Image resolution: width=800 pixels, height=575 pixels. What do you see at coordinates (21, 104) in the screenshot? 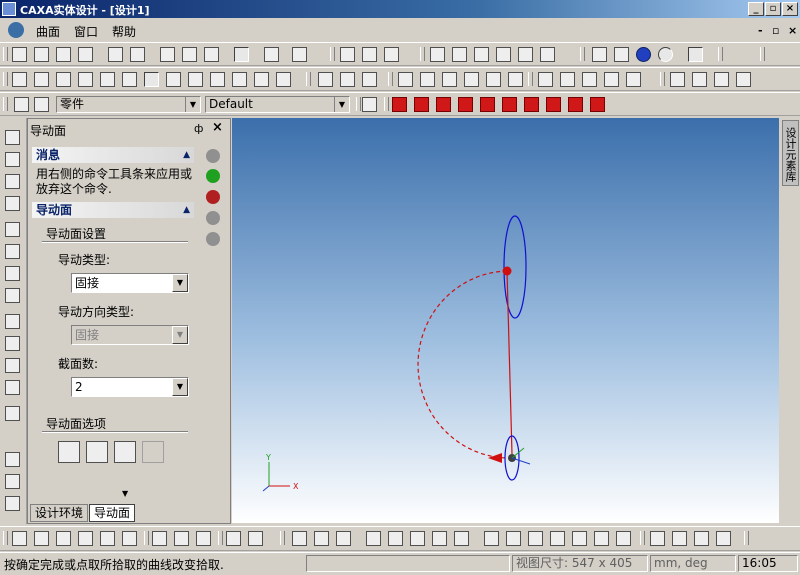
I see `select-pointer-icon` at bounding box center [21, 104].